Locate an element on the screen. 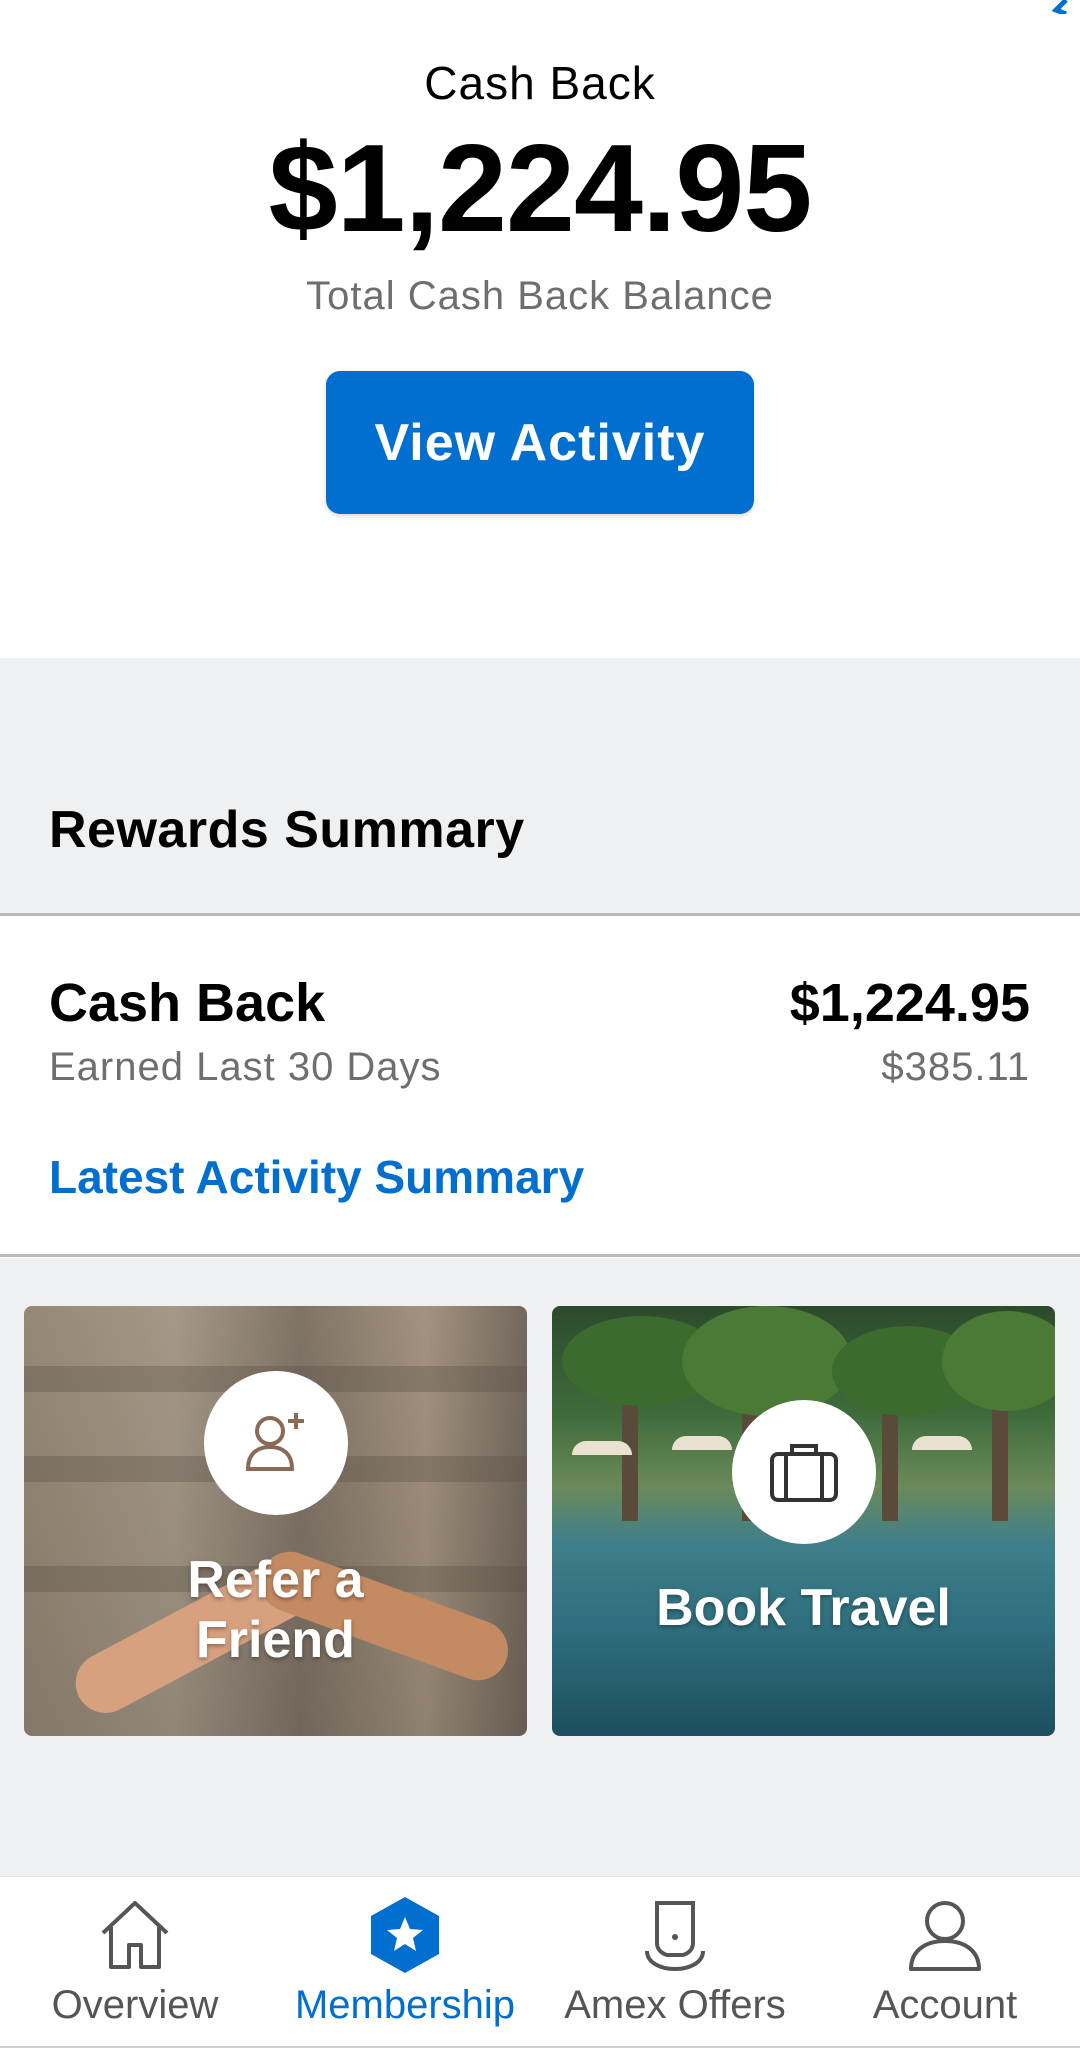 This screenshot has height=2067, width=1080. refer-a-friend-tile: Refer a Friend is located at coordinates (275, 1521).